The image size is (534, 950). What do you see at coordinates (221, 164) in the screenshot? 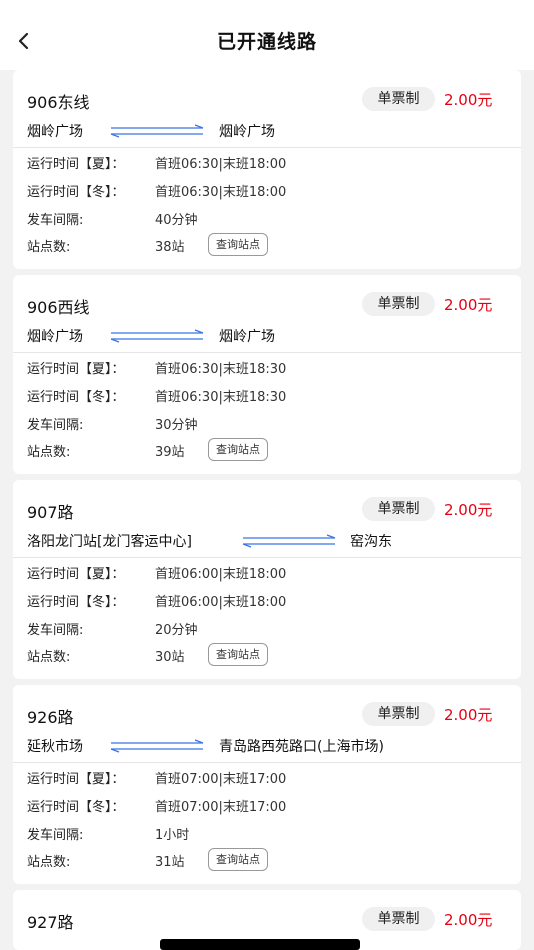
I see `summer-hours-value: 首班06:30|末班18:00` at bounding box center [221, 164].